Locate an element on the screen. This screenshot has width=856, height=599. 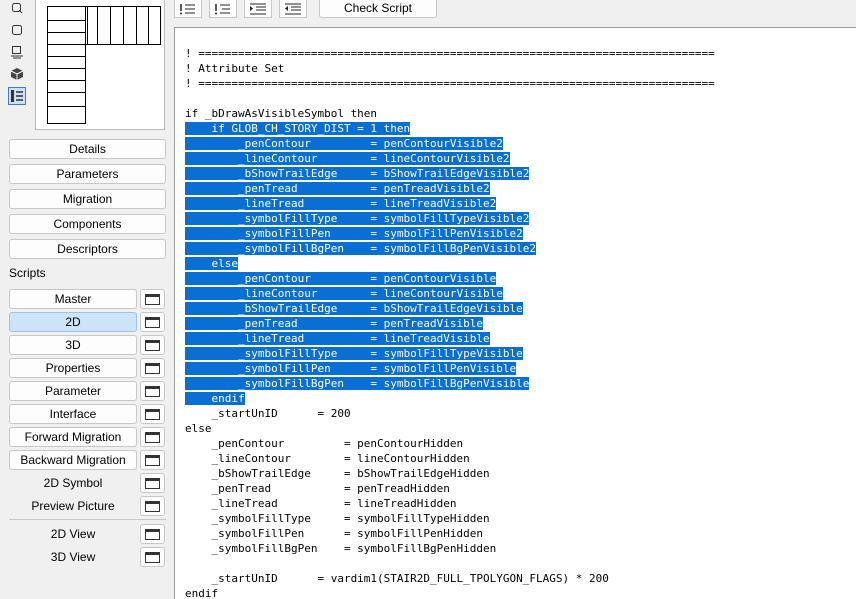
script-forward-migration-button: Forward Migration is located at coordinates (73, 437).